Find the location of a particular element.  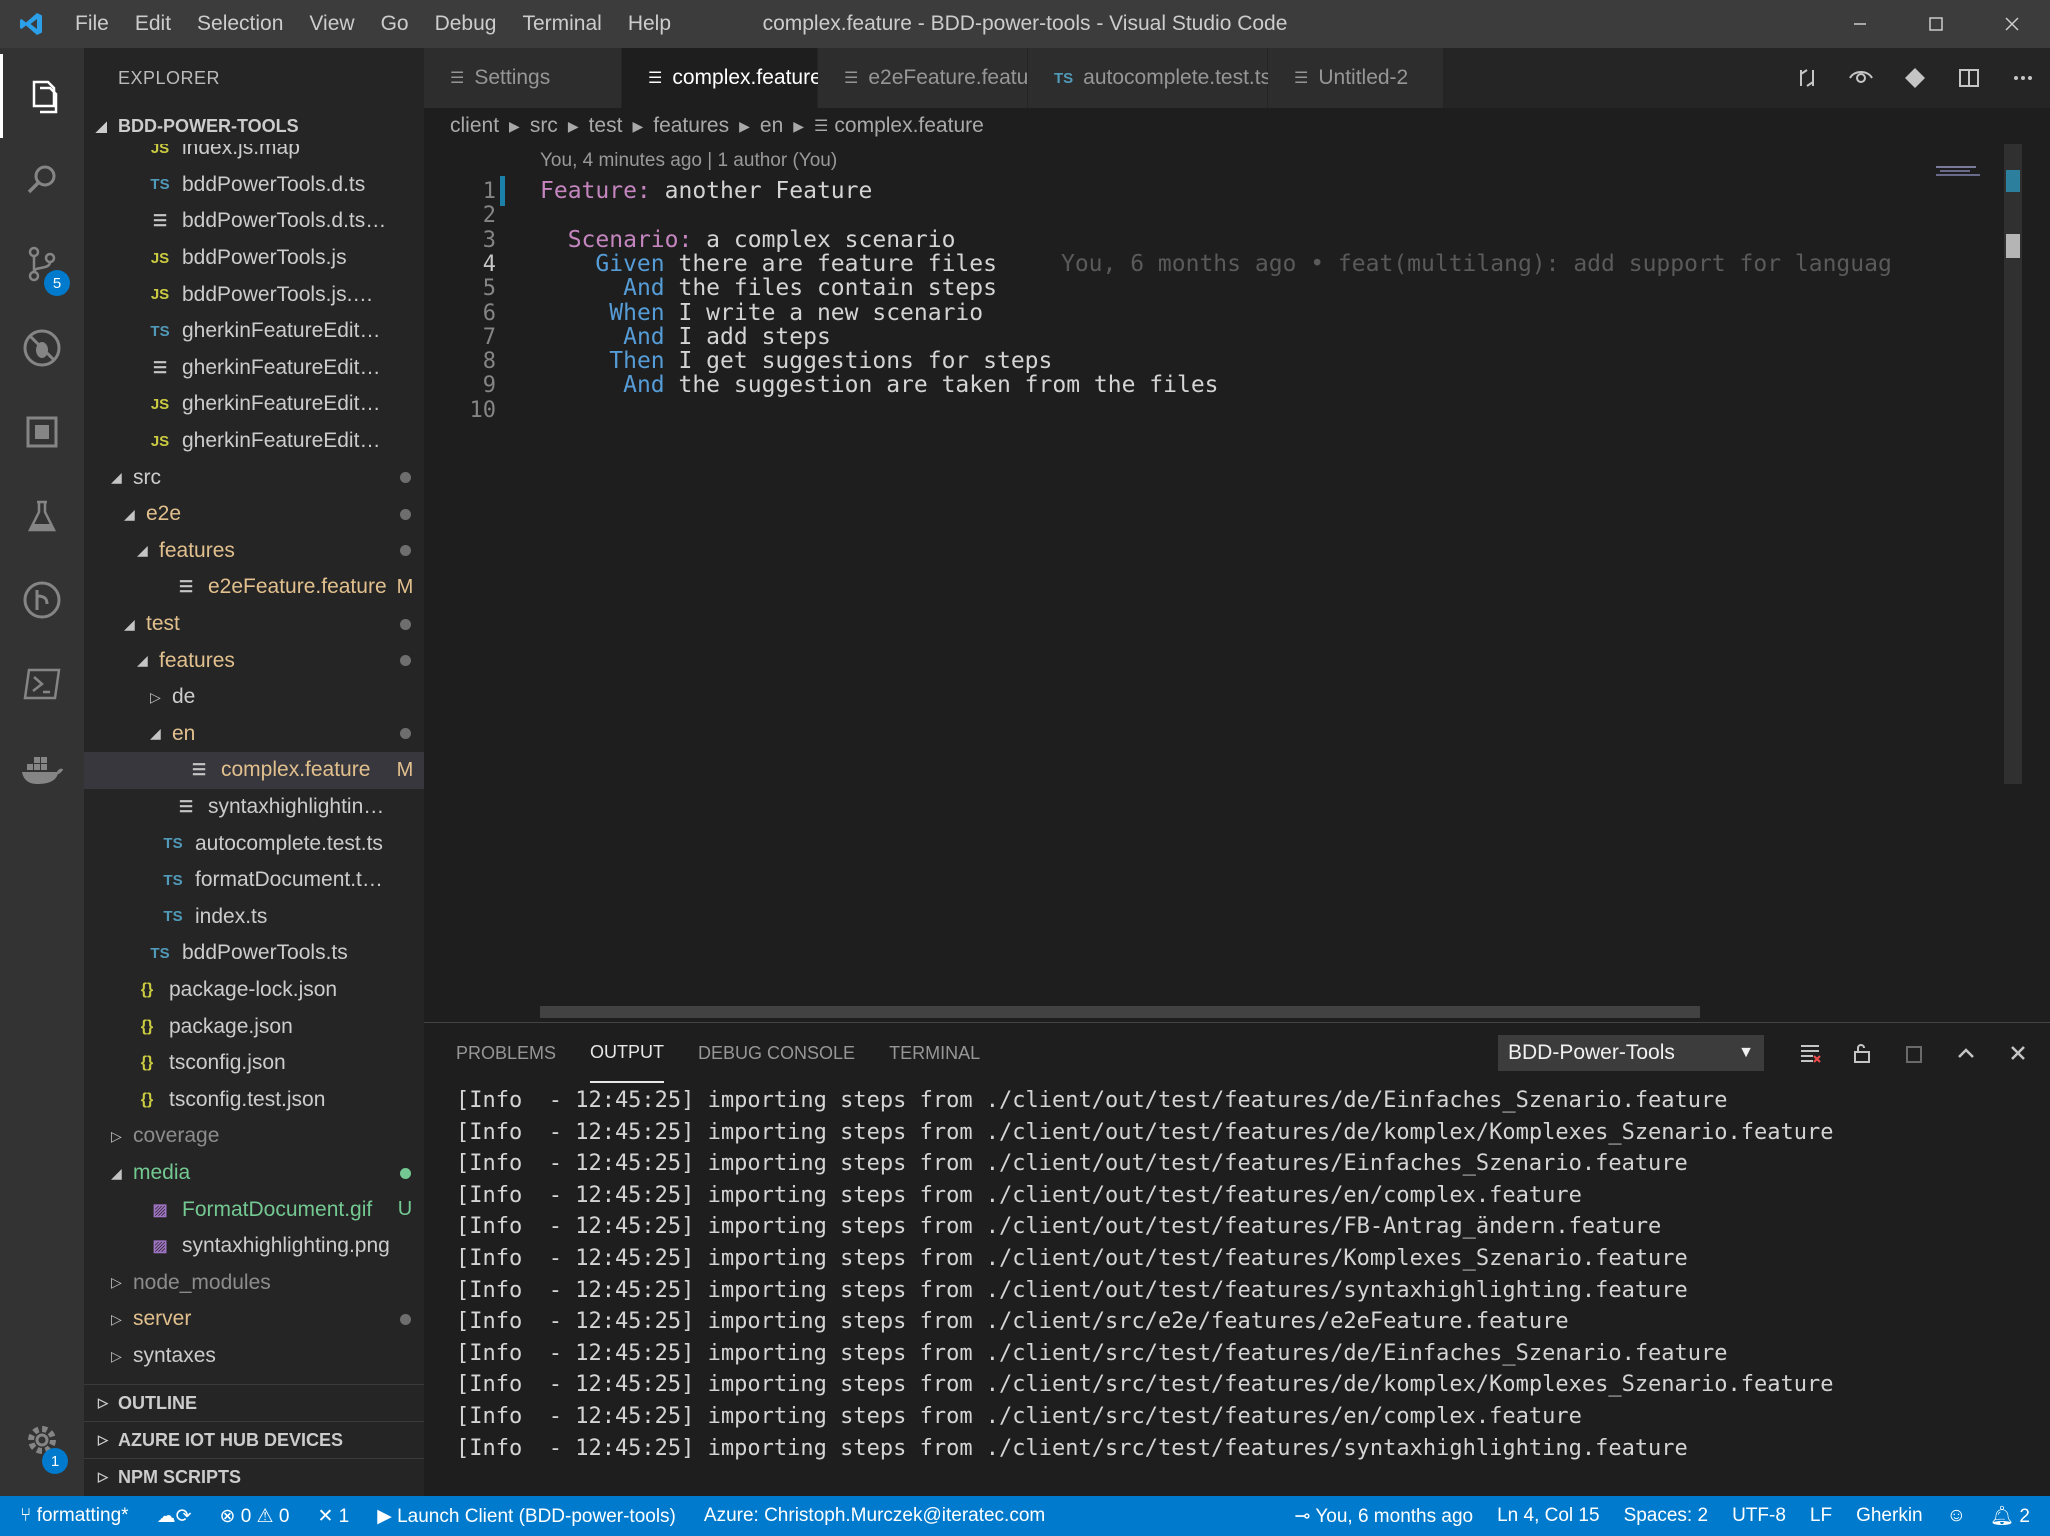

tree-item: {} tsconfig.test.json is located at coordinates (254, 1100).